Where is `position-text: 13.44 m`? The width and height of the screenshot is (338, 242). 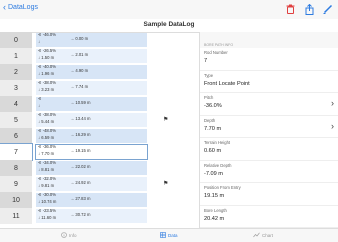 position-text: 13.44 m is located at coordinates (83, 118).